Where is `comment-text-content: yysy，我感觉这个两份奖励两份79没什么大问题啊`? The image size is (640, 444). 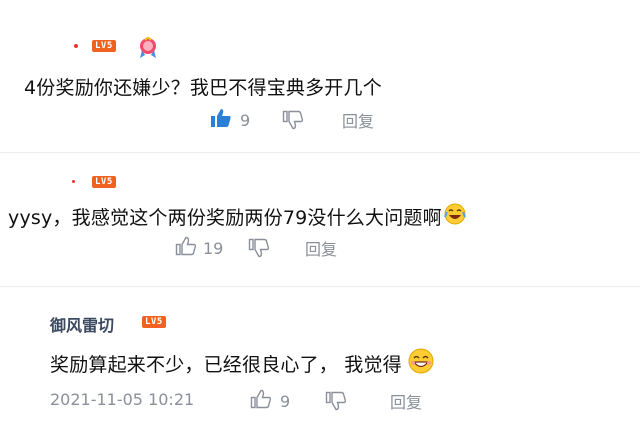
comment-text-content: yysy，我感觉这个两份奖励两份79没什么大问题啊 is located at coordinates (225, 218).